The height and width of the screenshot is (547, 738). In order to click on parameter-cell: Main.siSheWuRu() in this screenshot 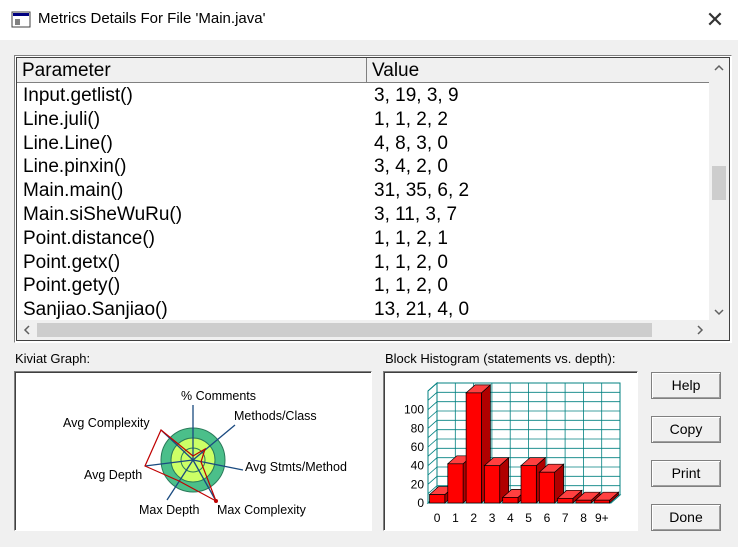, I will do `click(103, 214)`.